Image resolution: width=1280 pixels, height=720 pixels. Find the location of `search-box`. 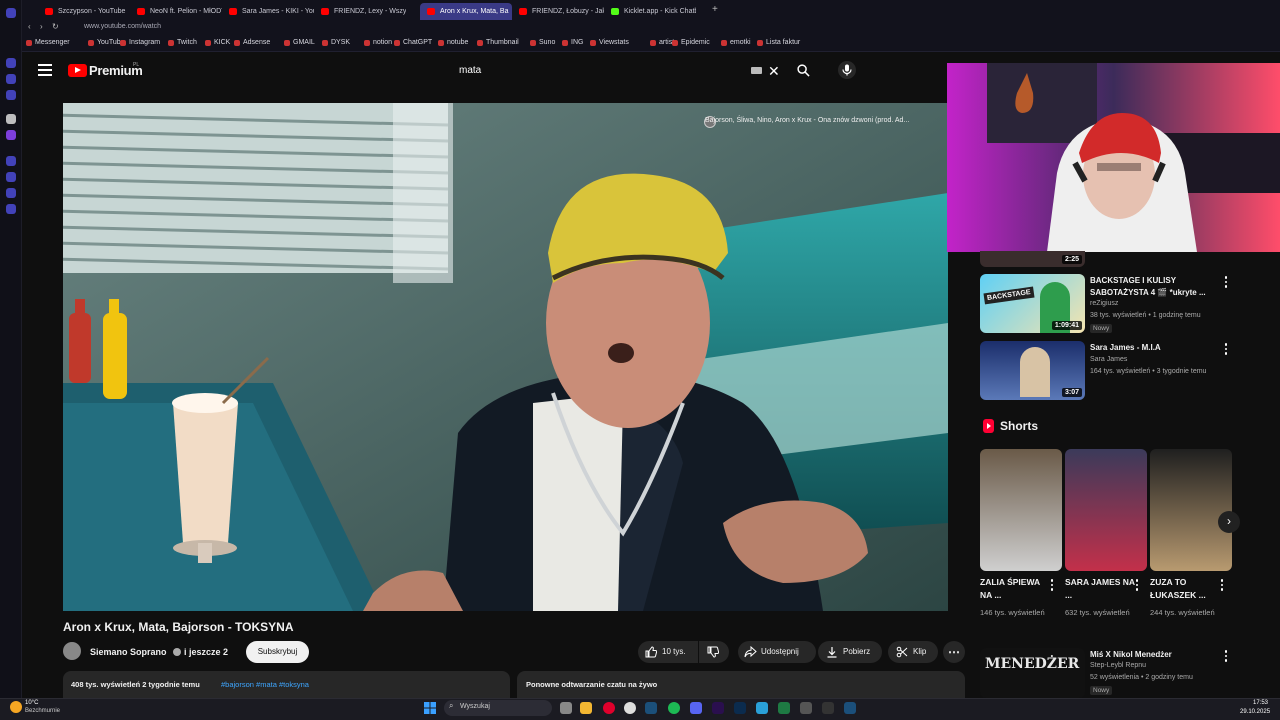

search-box is located at coordinates (620, 71).